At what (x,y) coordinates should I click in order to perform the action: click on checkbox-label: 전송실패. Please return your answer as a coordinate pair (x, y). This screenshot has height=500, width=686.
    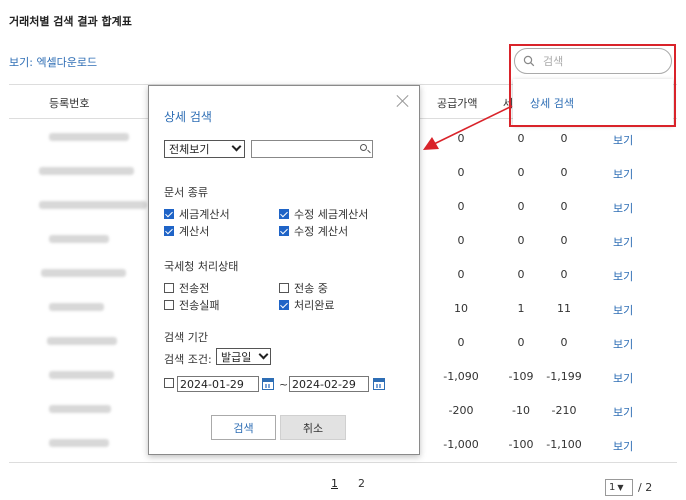
    Looking at the image, I should click on (199, 305).